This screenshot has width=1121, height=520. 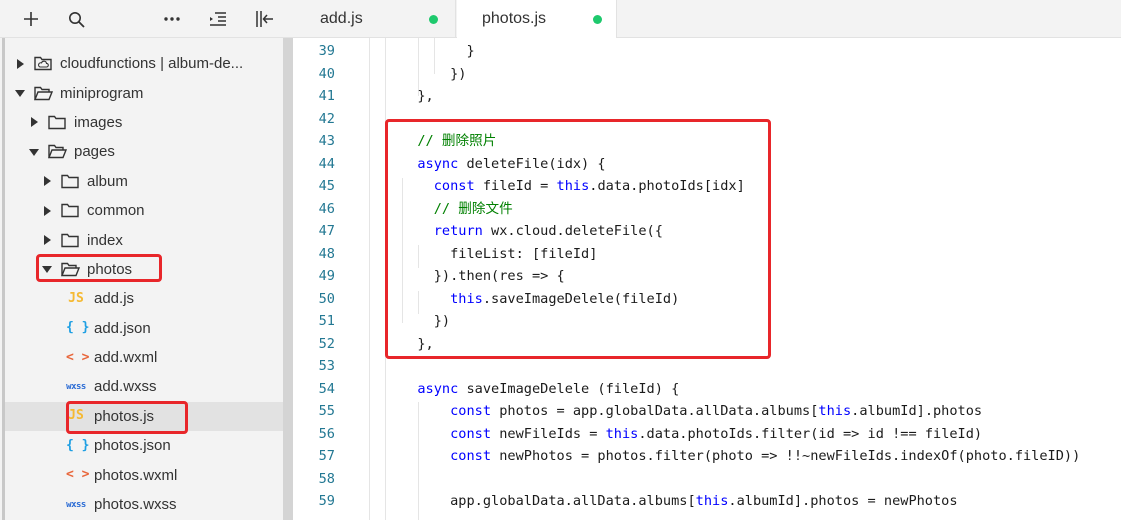 I want to click on code-line: 50 this.saveImageDelele(fileId), so click(x=708, y=299).